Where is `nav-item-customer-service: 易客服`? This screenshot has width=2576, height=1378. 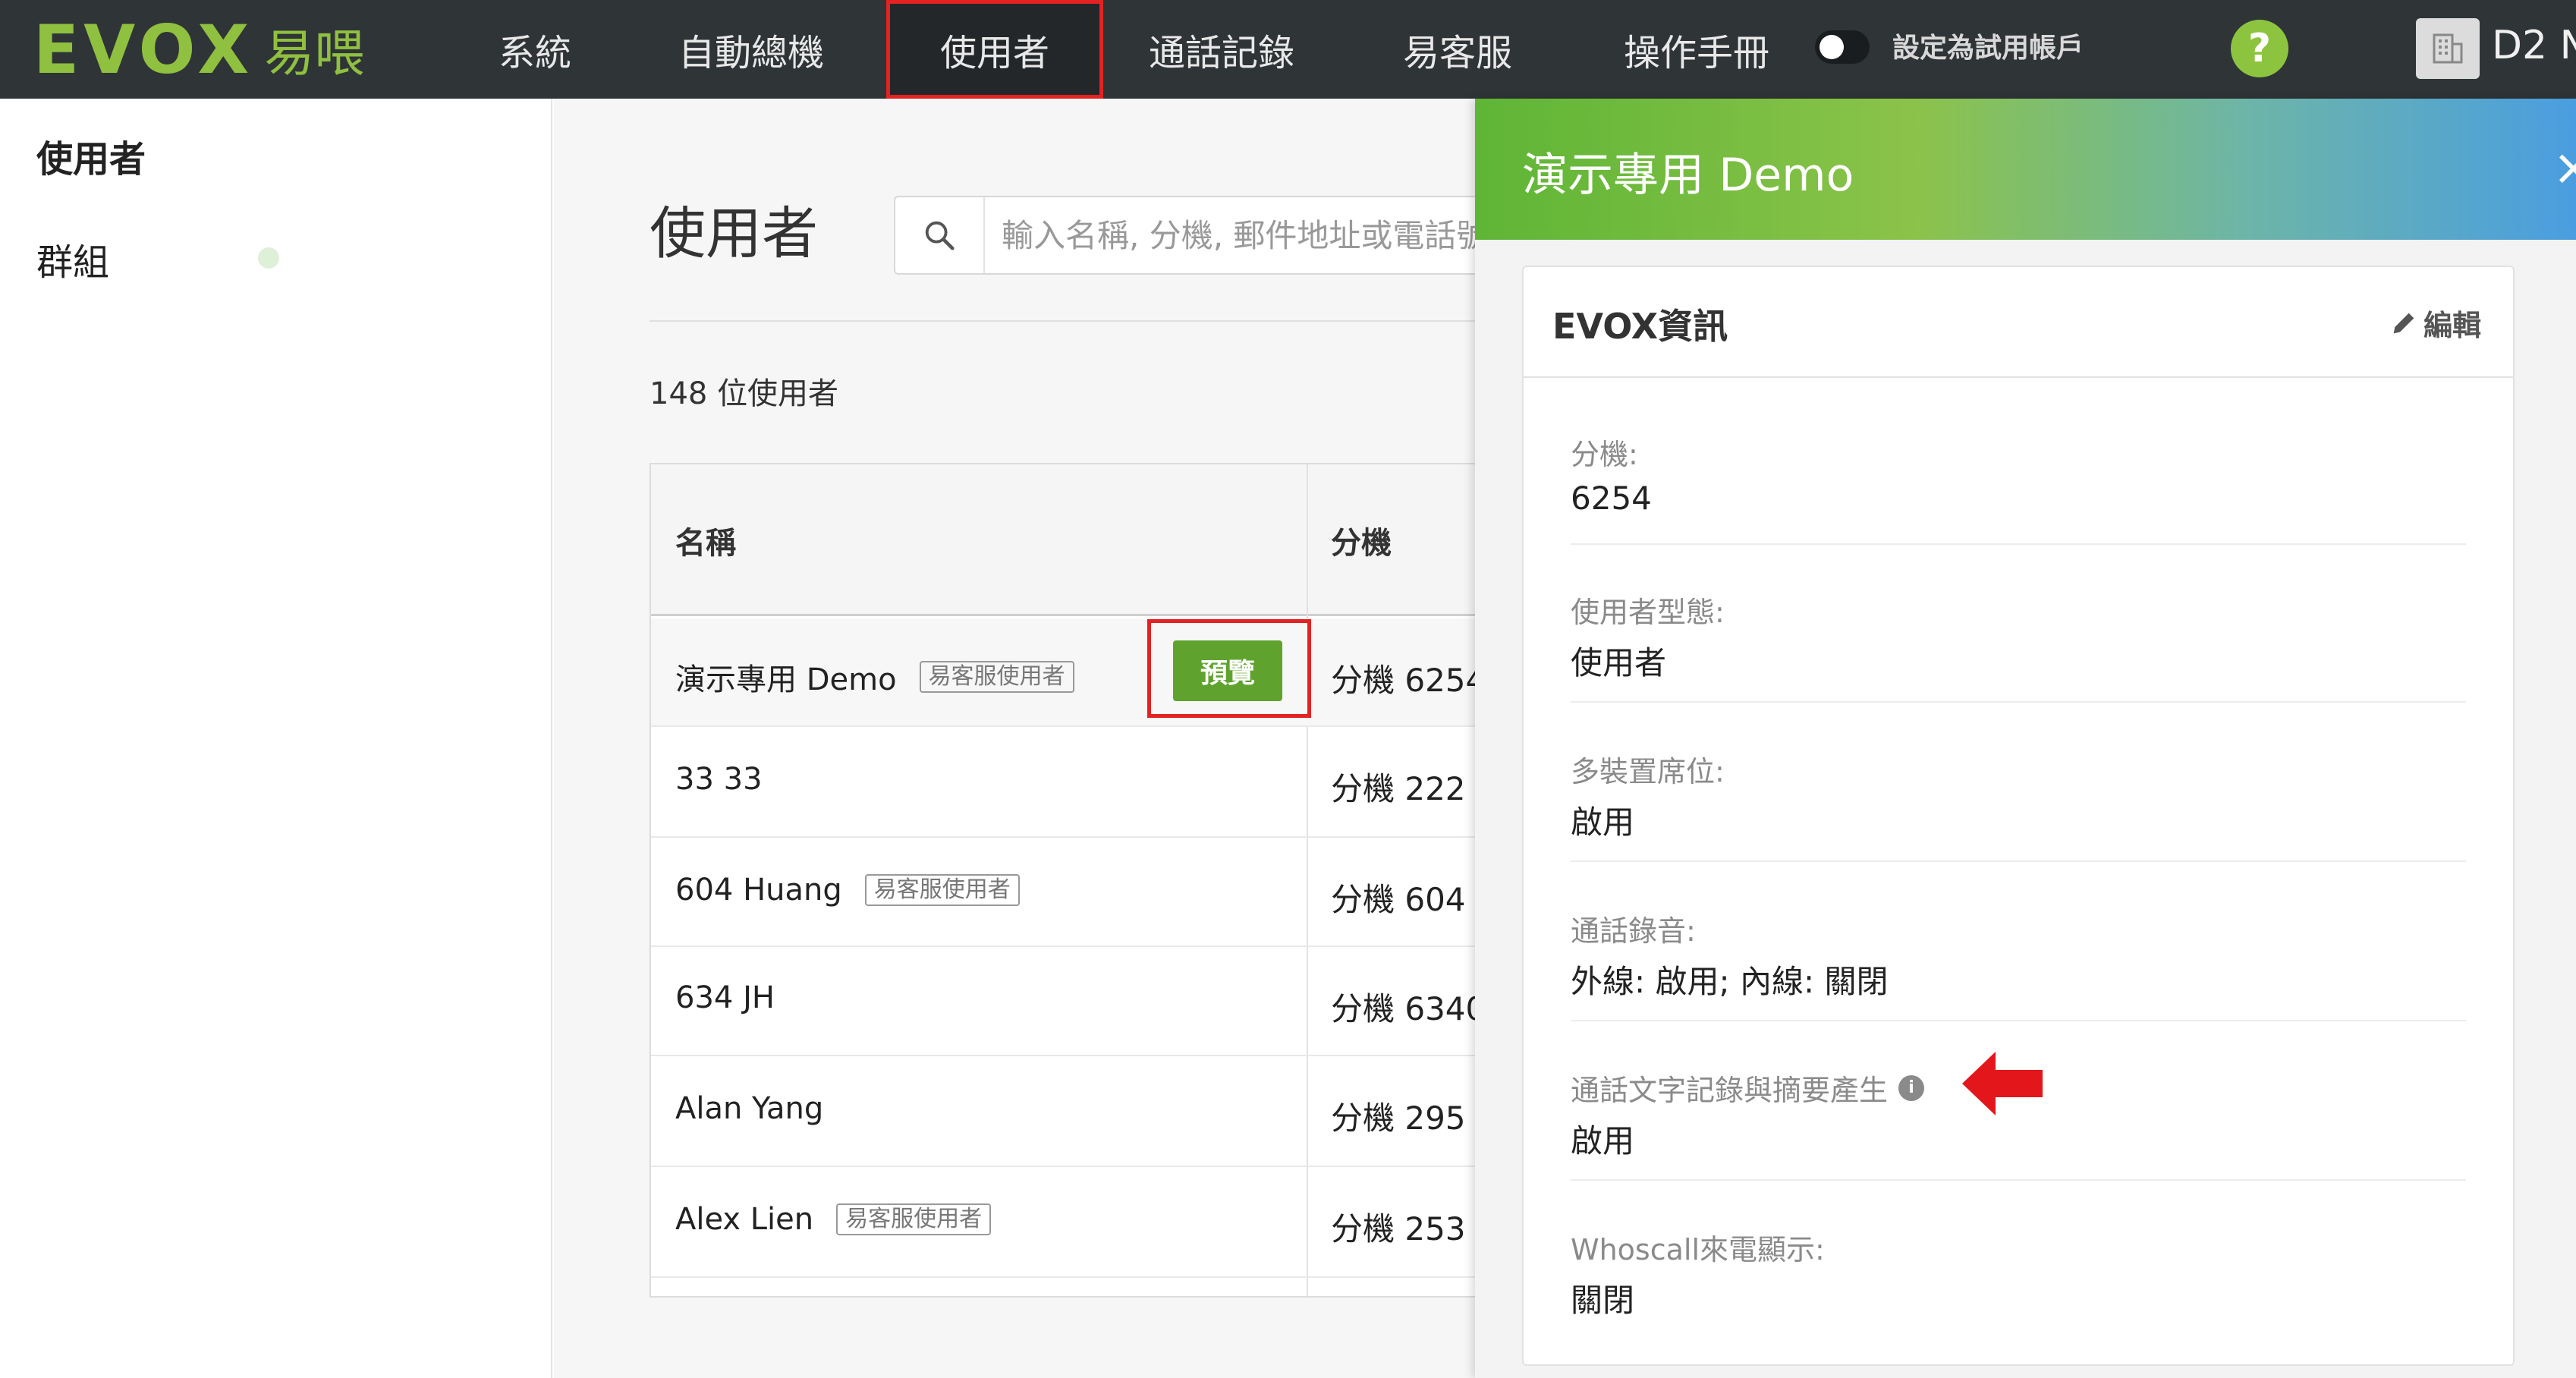 nav-item-customer-service: 易客服 is located at coordinates (1458, 49).